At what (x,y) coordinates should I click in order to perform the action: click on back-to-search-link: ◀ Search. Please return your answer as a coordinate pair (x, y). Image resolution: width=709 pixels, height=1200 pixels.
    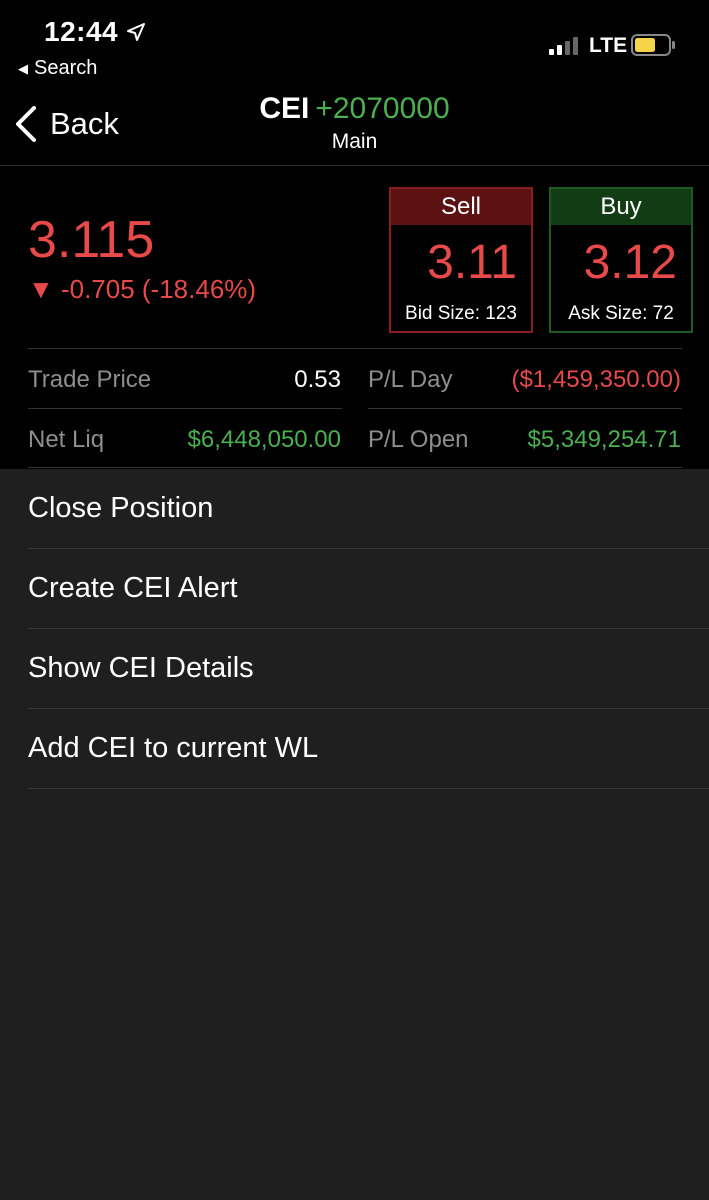
    Looking at the image, I should click on (57, 68).